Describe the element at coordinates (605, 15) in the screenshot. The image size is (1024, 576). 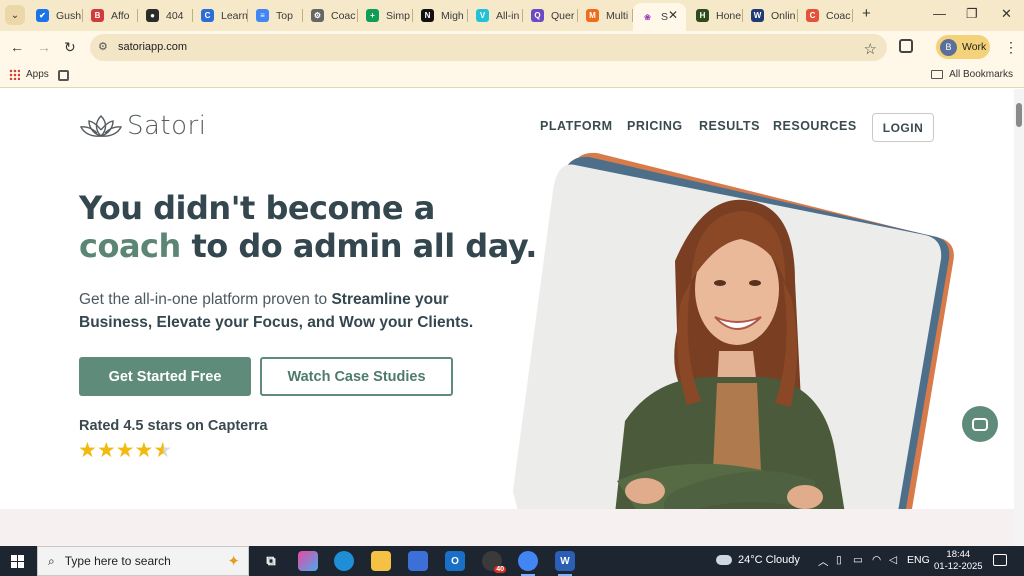
I see `browser-tab: M Multi` at that location.